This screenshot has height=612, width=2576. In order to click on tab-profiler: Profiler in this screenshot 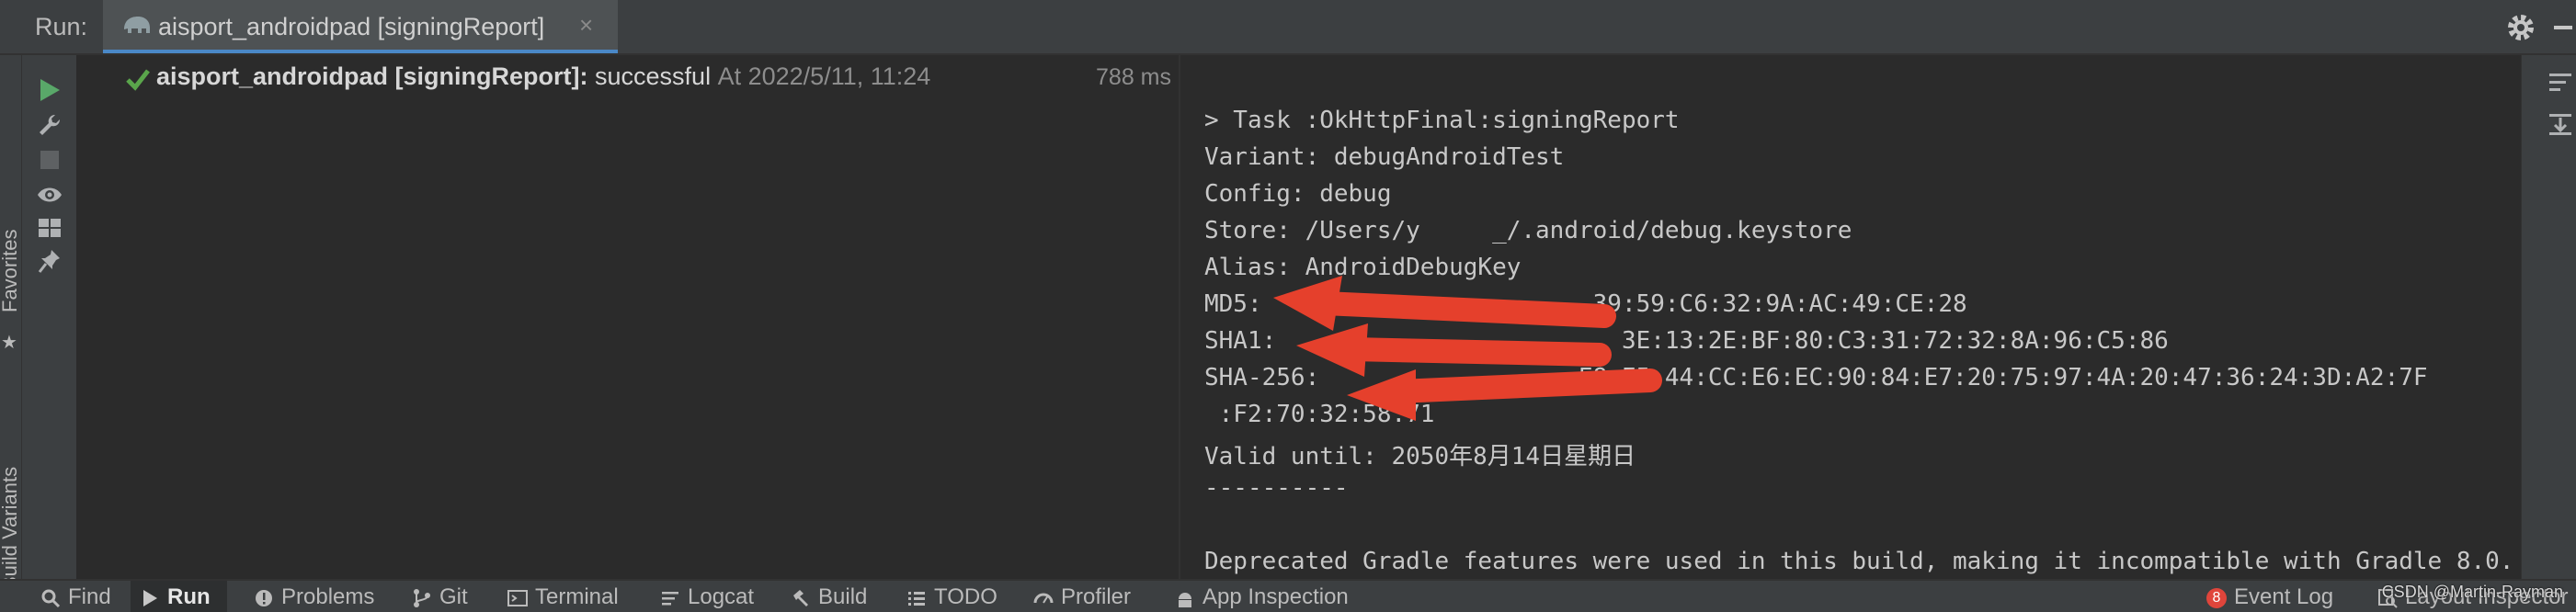, I will do `click(1082, 598)`.